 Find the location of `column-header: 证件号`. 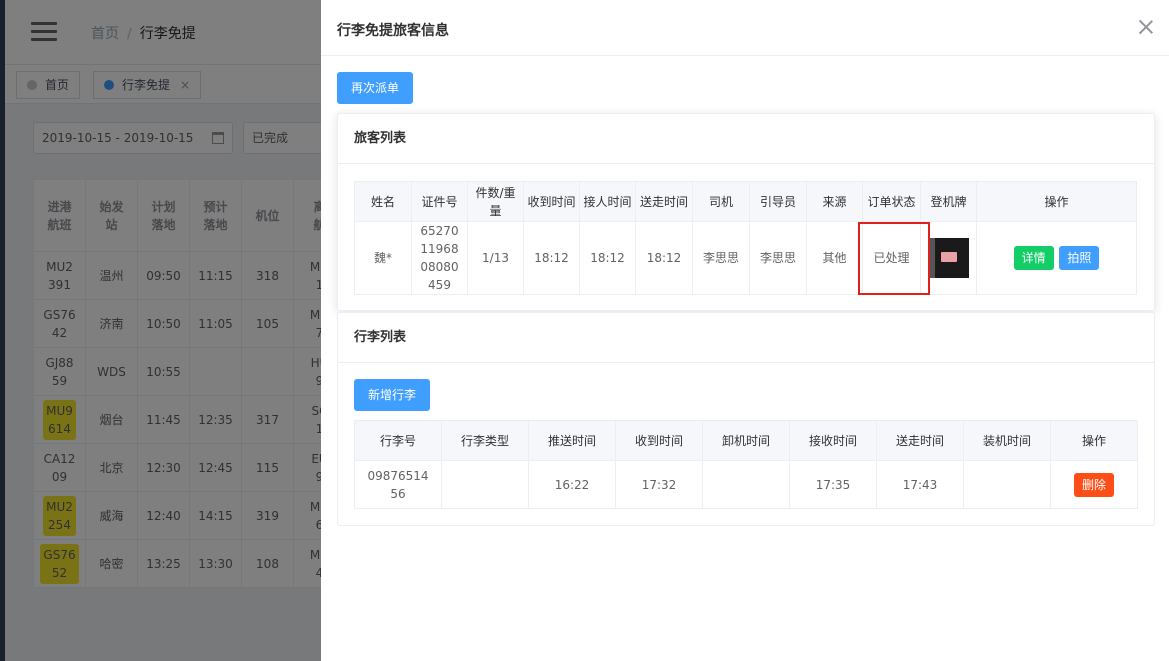

column-header: 证件号 is located at coordinates (439, 201).